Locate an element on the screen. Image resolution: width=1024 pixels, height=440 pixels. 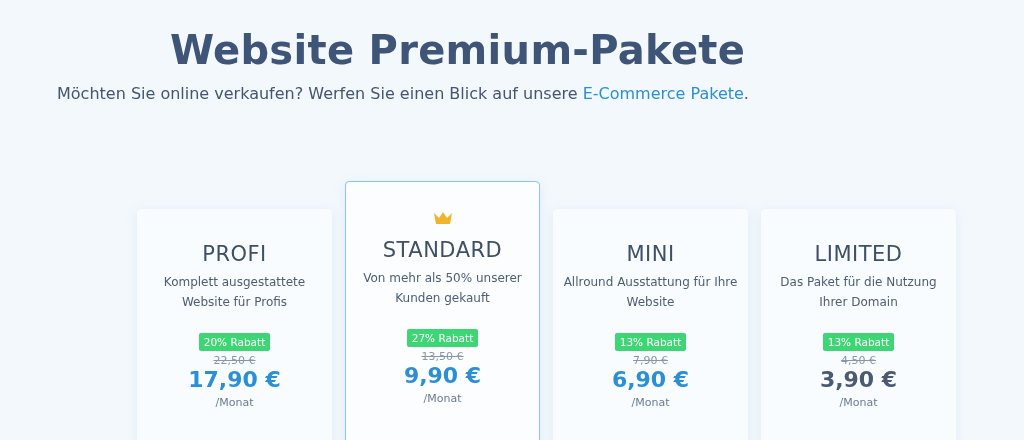
plan-name: STANDARD is located at coordinates (442, 250).